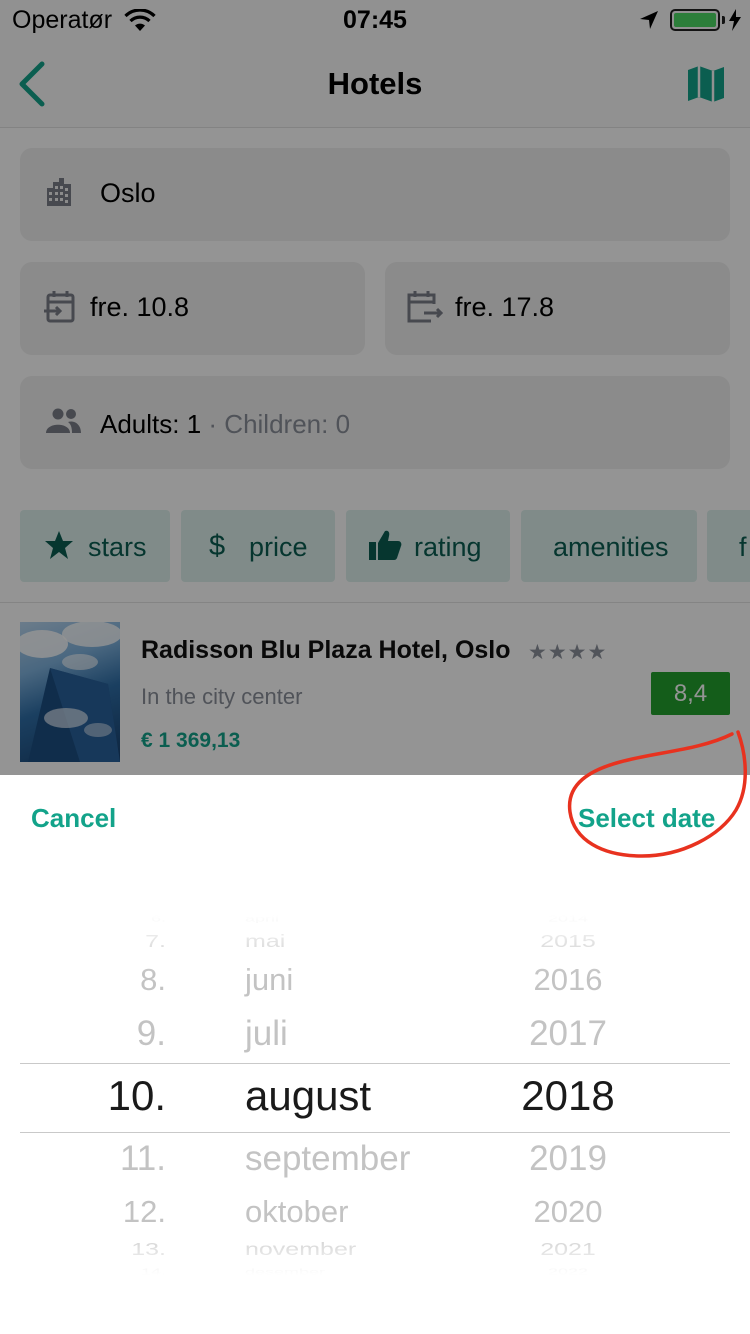 The height and width of the screenshot is (1334, 750). What do you see at coordinates (266, 1033) in the screenshot?
I see `month-option: juli` at bounding box center [266, 1033].